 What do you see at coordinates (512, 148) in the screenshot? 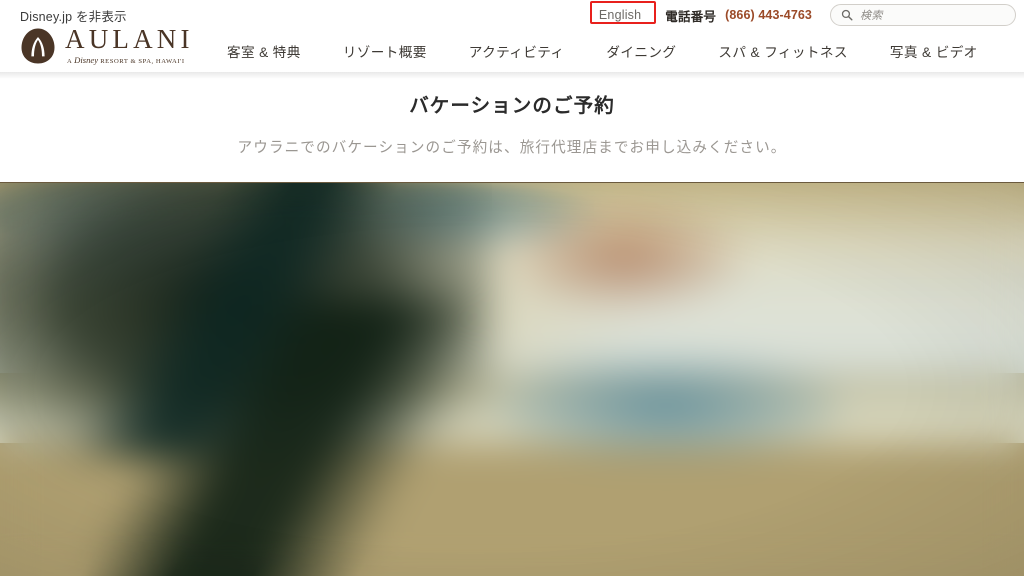
I see `page-subtitle: アウラニでのバケーションのご予約は、旅行代理店までお申し込みください。` at bounding box center [512, 148].